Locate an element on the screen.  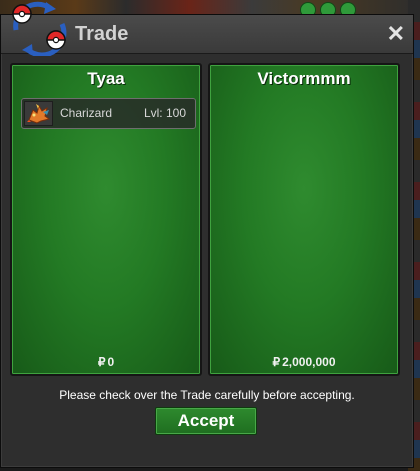
accept-button: Accept is located at coordinates (206, 421).